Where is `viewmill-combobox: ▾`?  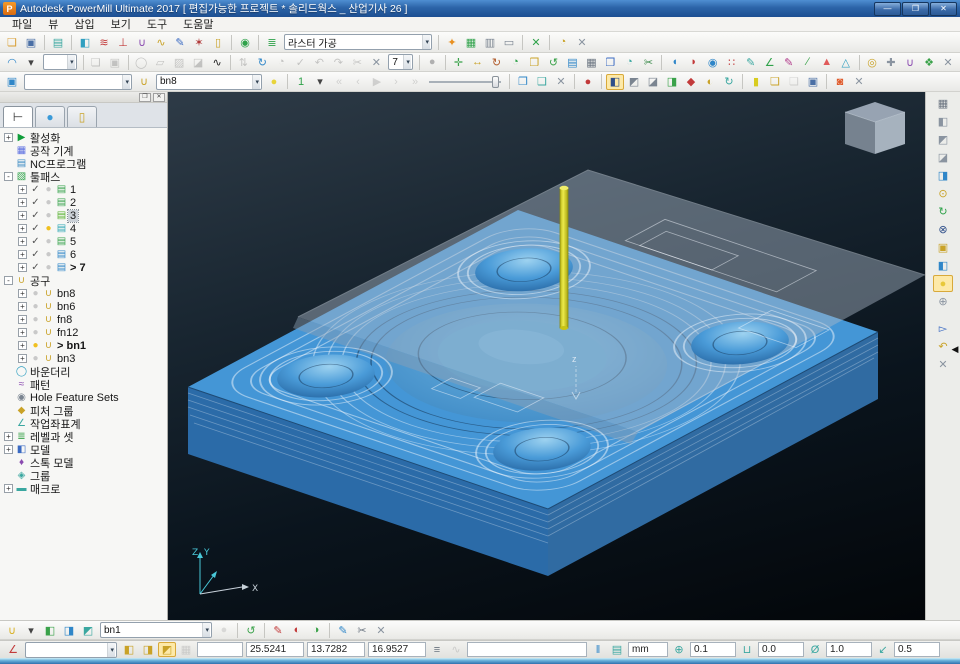 viewmill-combobox: ▾ is located at coordinates (78, 81).